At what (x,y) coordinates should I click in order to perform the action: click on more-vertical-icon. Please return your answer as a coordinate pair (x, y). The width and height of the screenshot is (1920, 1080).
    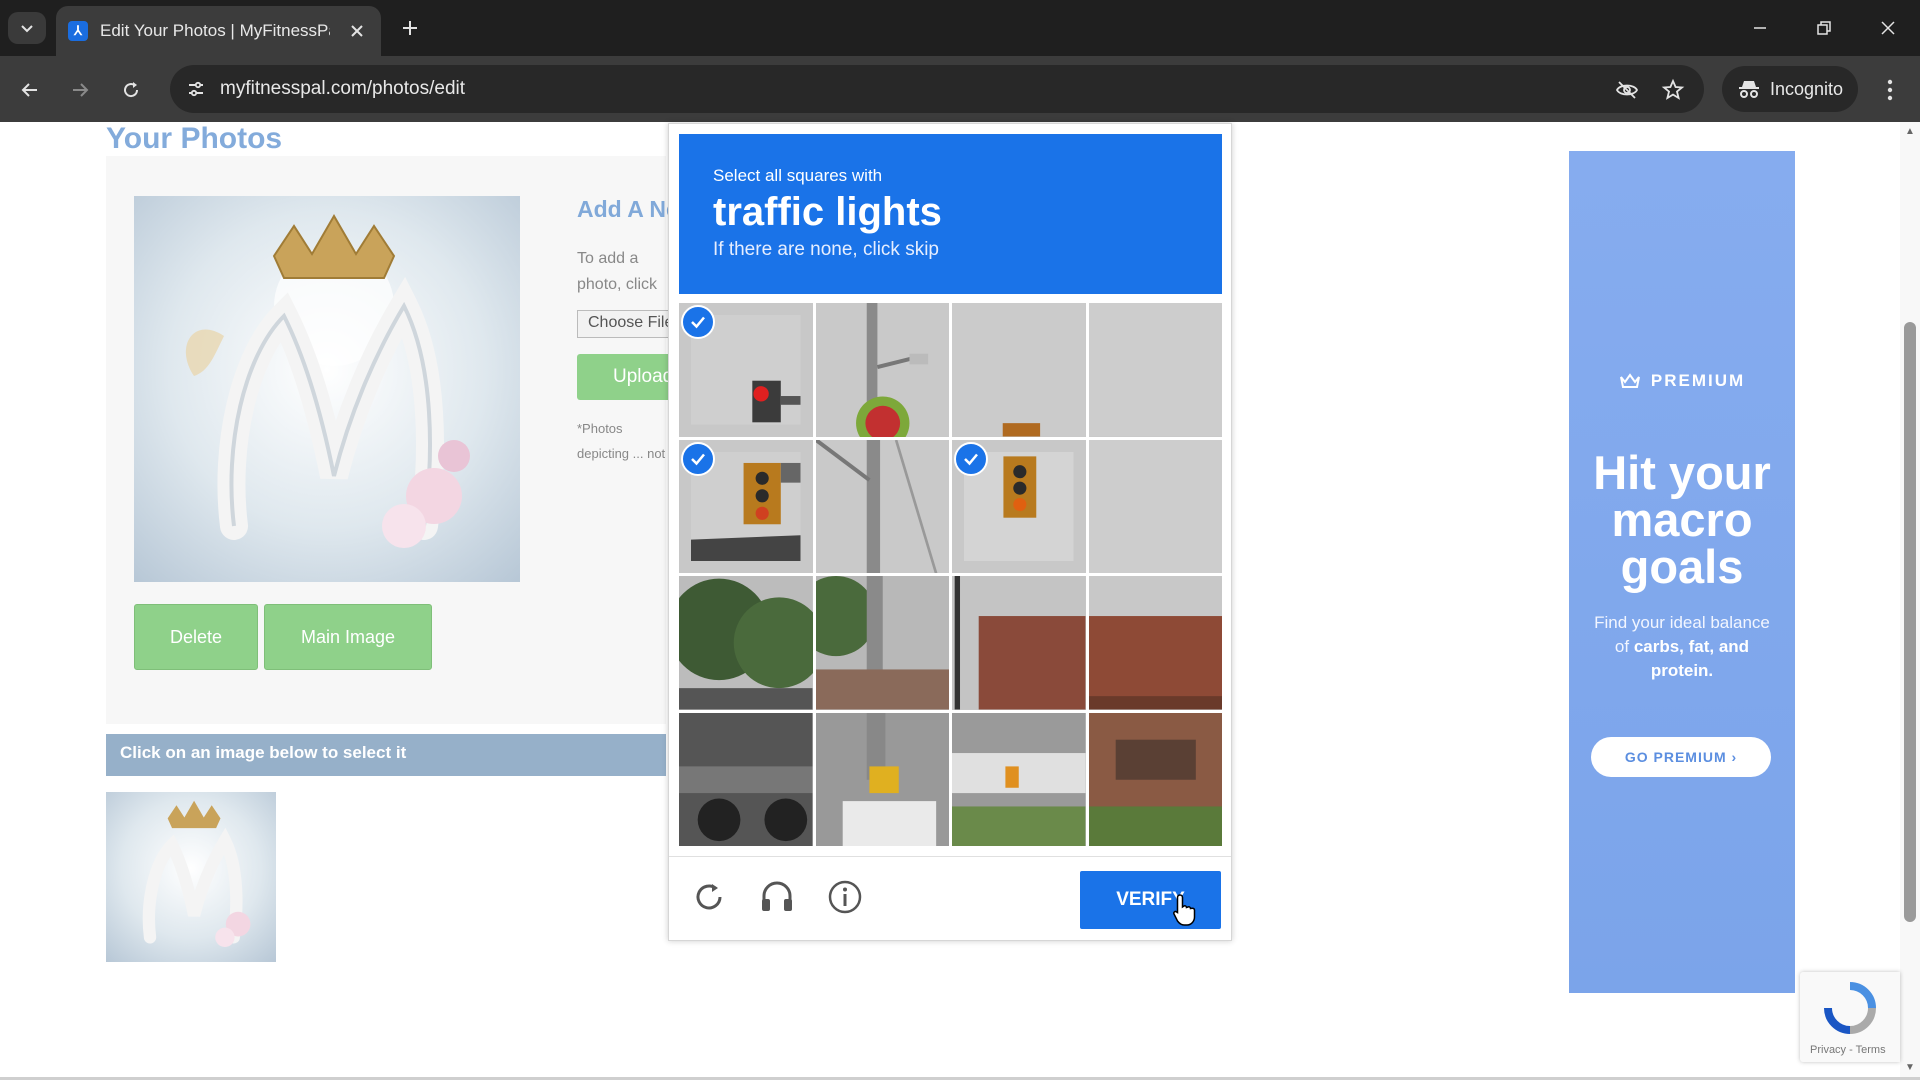
    Looking at the image, I should click on (1890, 90).